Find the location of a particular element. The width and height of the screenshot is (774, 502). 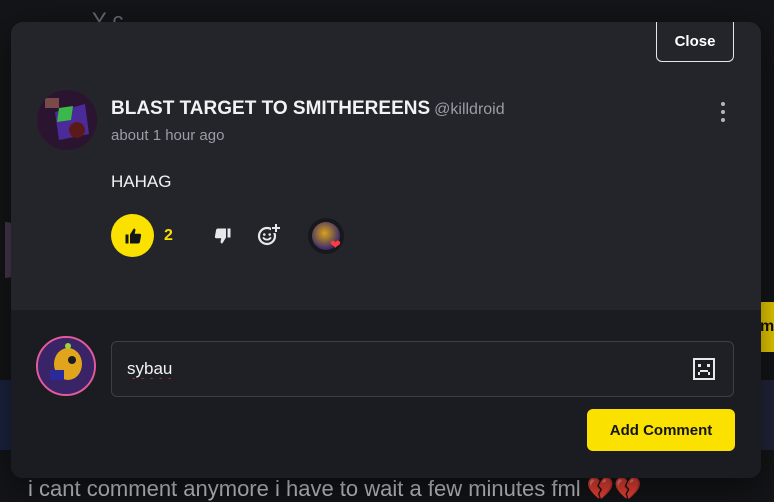

thumbs-down-icon is located at coordinates (222, 236).